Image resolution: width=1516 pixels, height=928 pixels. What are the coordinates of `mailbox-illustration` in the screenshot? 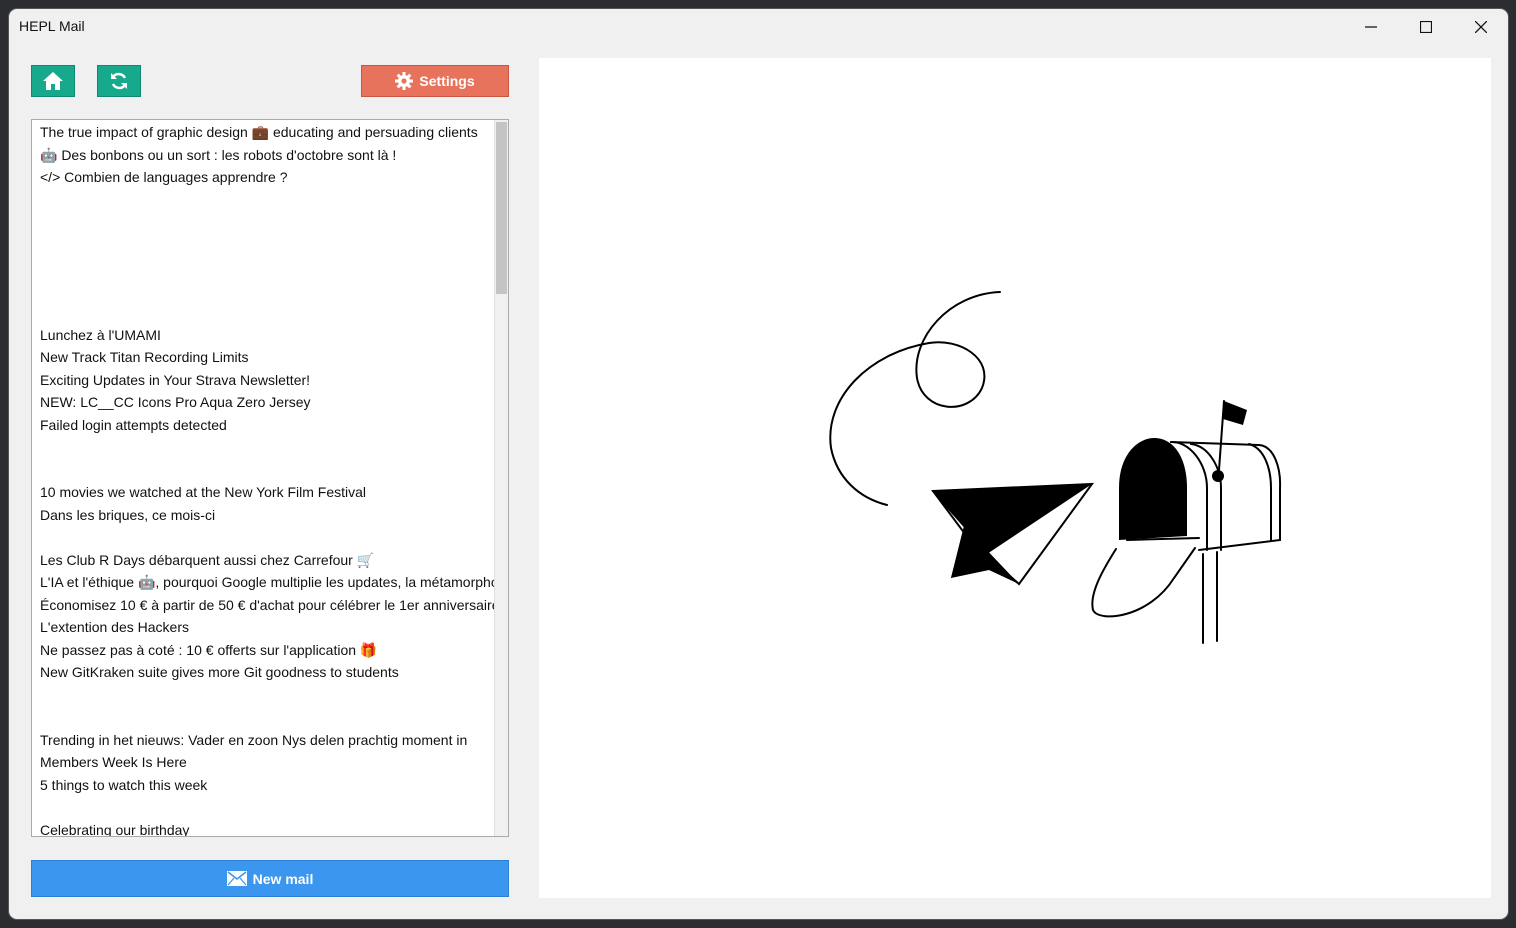 It's located at (1055, 467).